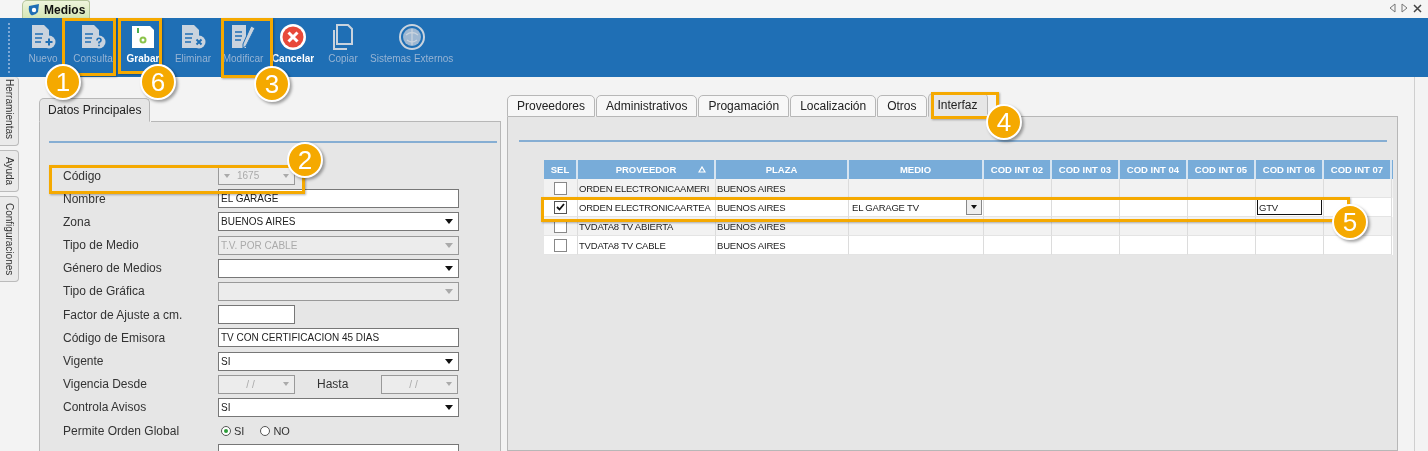 The image size is (1428, 451). What do you see at coordinates (338, 199) in the screenshot?
I see `text-field: EL GARAGE` at bounding box center [338, 199].